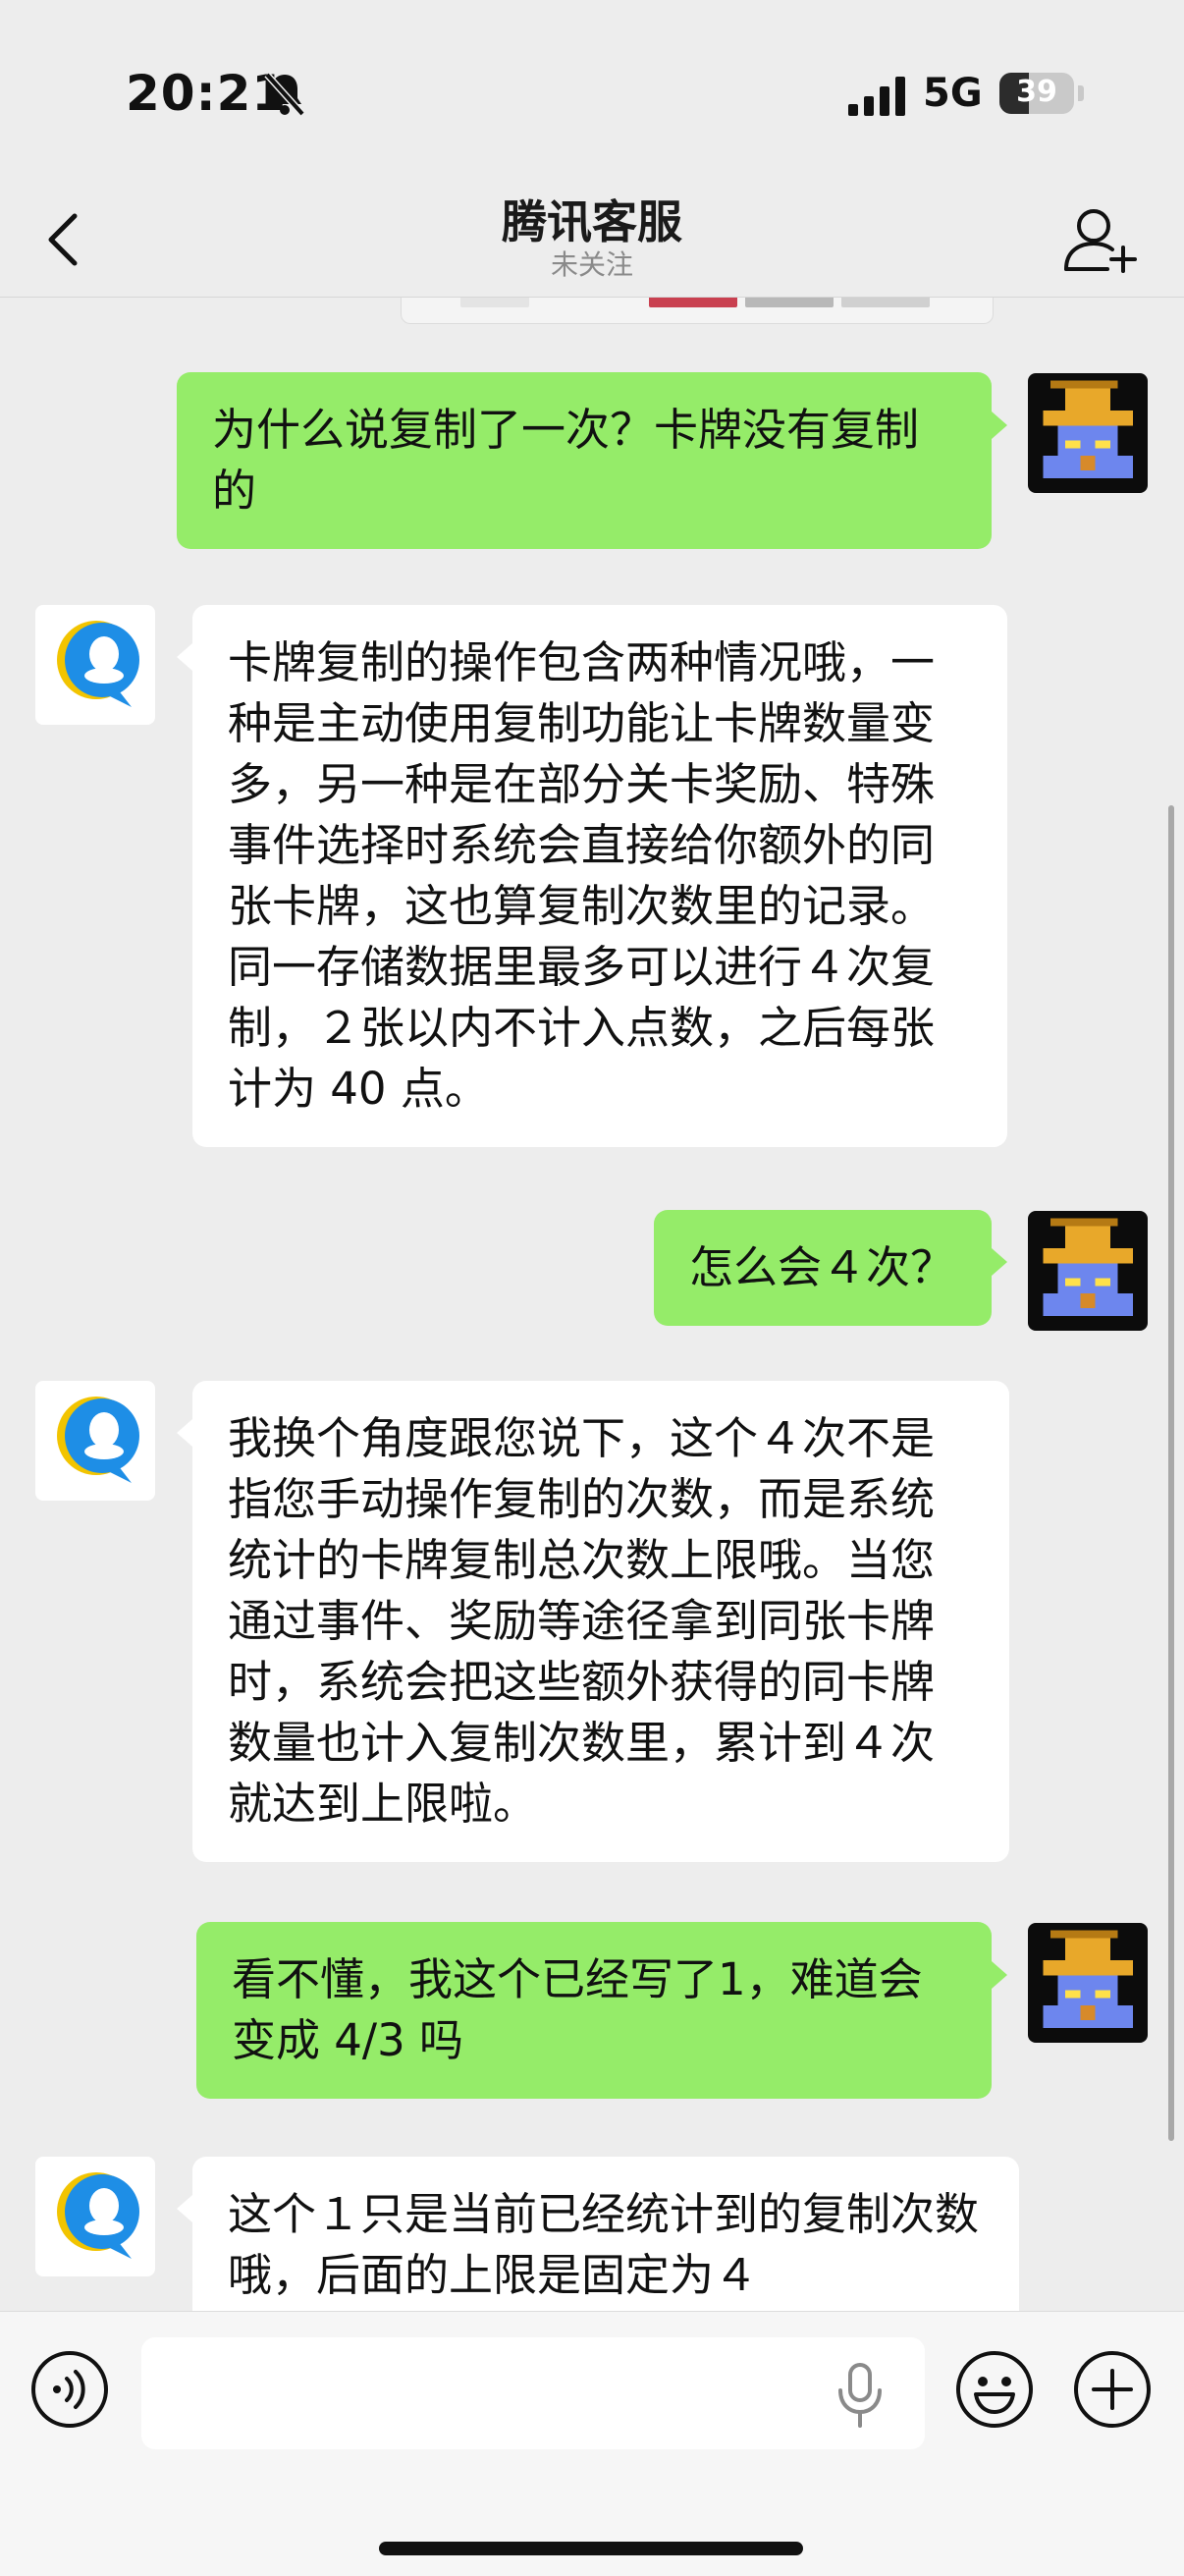 The width and height of the screenshot is (1184, 2576). I want to click on follow-status: 未关注, so click(591, 265).